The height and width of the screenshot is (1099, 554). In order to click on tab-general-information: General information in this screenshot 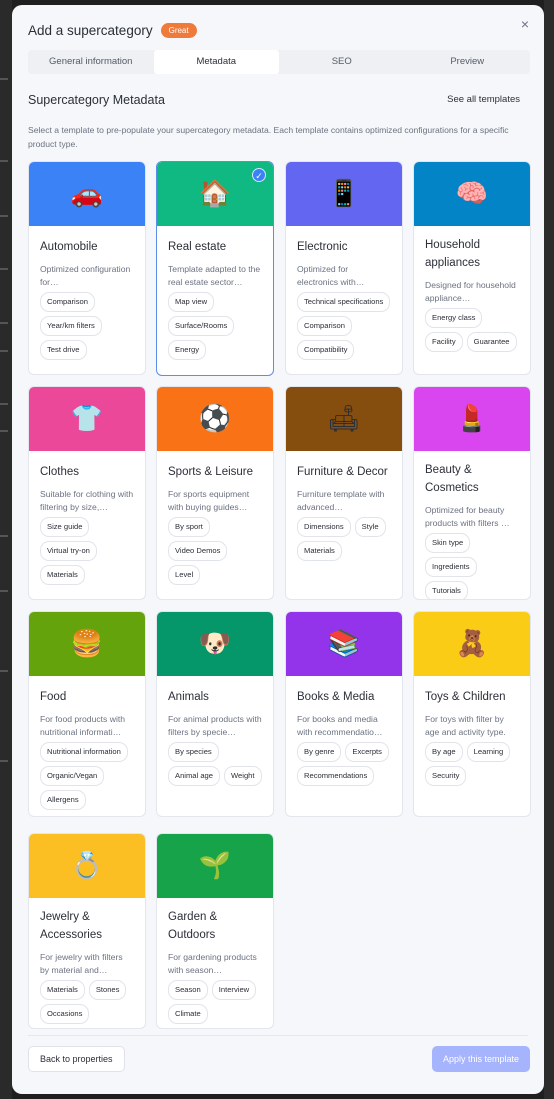, I will do `click(91, 62)`.